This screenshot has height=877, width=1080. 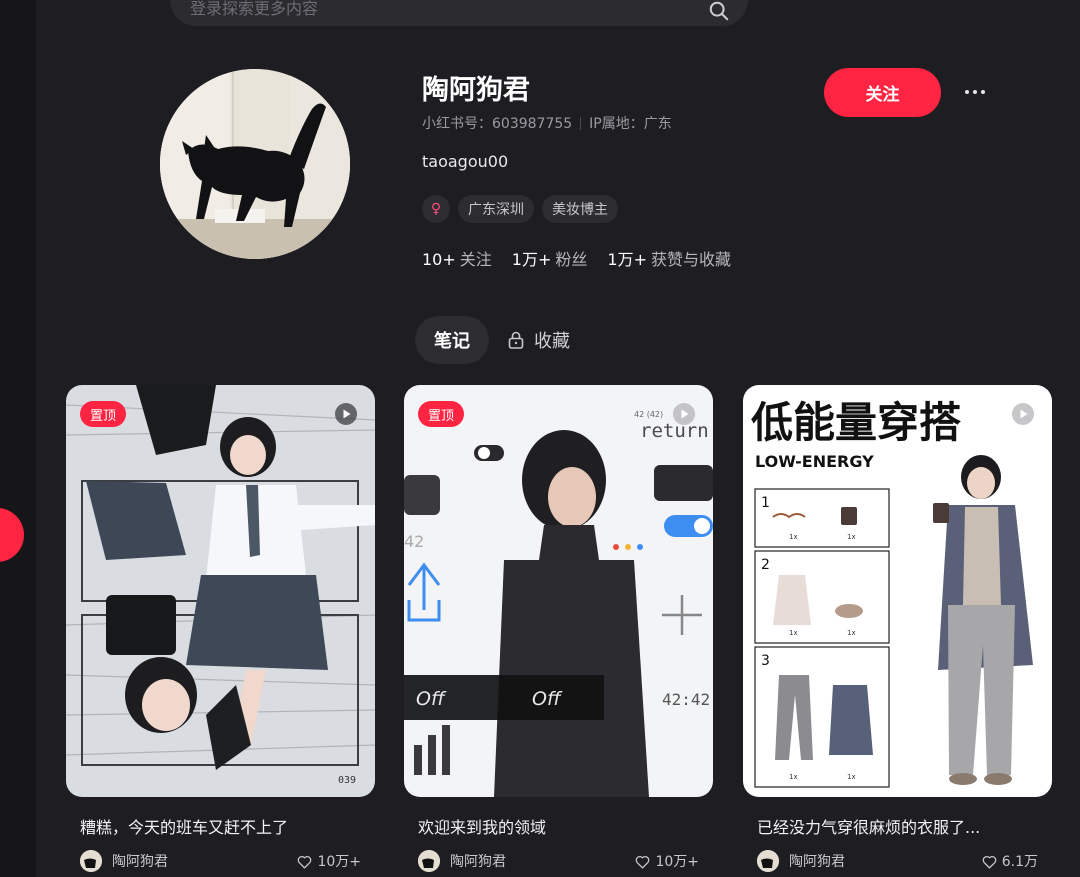 What do you see at coordinates (765, 503) in the screenshot?
I see `cover-row-num: 1` at bounding box center [765, 503].